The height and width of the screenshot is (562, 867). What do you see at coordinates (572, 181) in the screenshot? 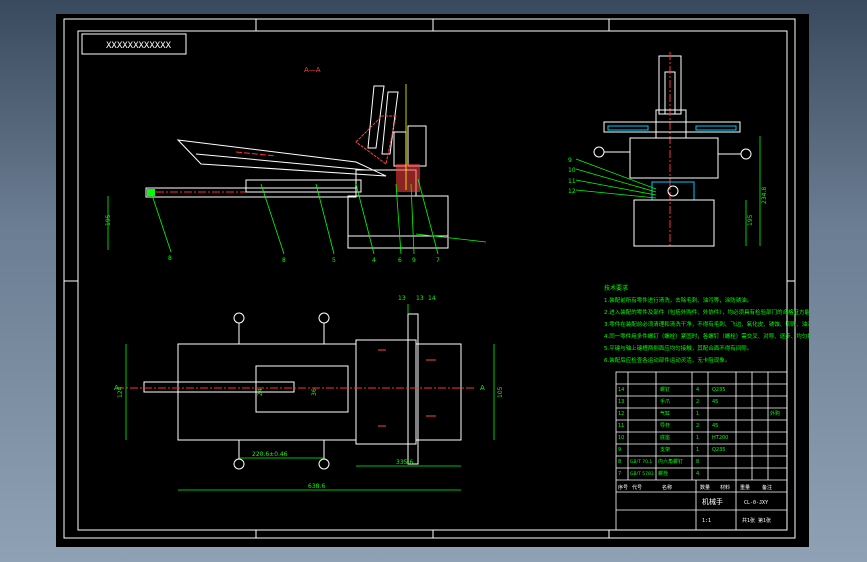
I see `side-leader-11: 11` at bounding box center [572, 181].